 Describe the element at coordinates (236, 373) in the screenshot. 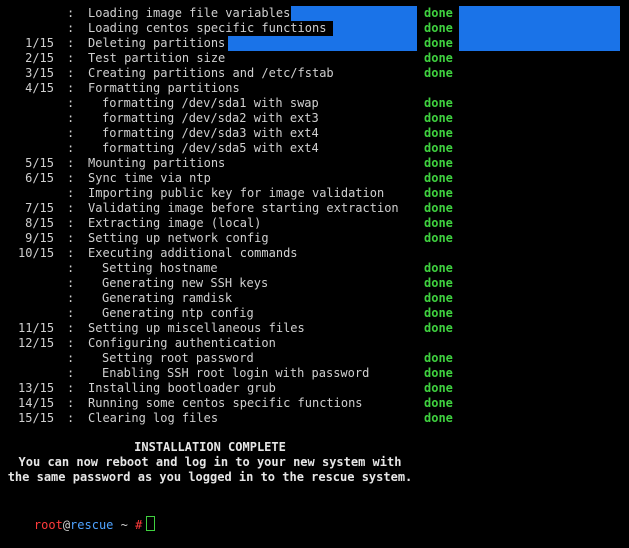

I see `log-message: Enabling SSH root login with password` at that location.